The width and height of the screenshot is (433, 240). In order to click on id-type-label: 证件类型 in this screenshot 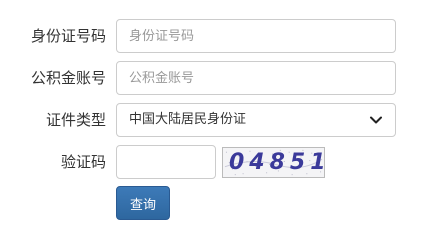, I will do `click(75, 120)`.